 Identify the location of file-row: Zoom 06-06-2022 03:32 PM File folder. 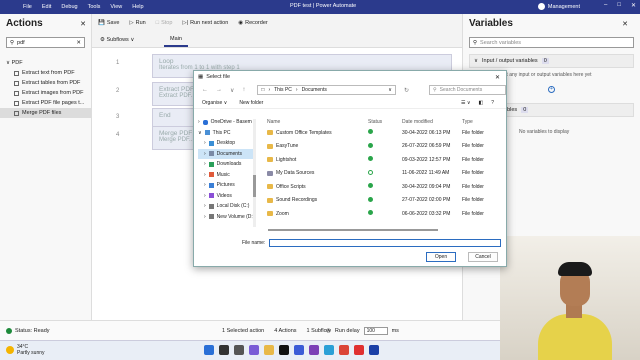
(382, 214).